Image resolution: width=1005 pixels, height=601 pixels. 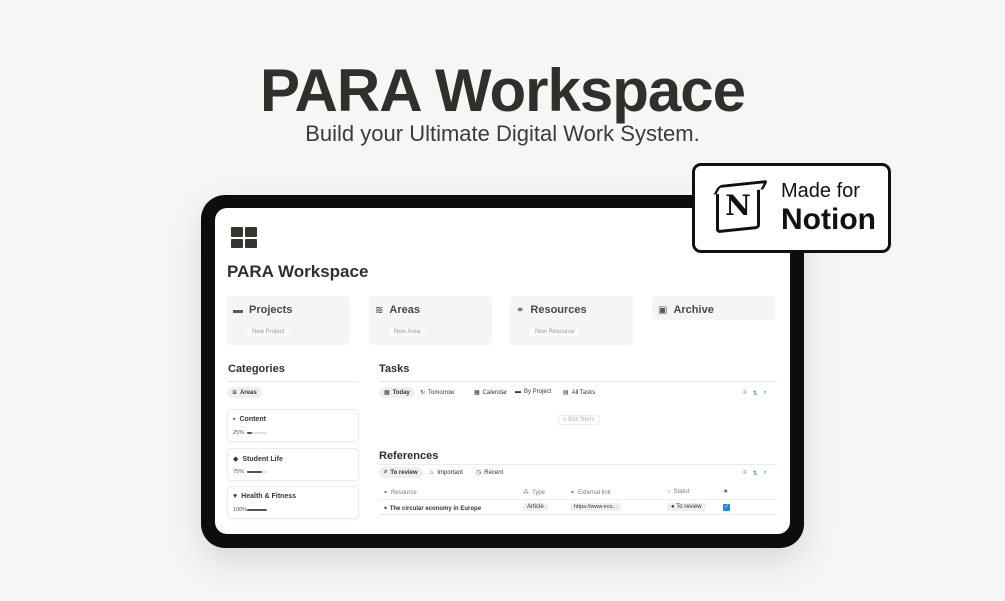 I want to click on area-card-student-life: ◆ Student Life 75%, so click(x=293, y=464).